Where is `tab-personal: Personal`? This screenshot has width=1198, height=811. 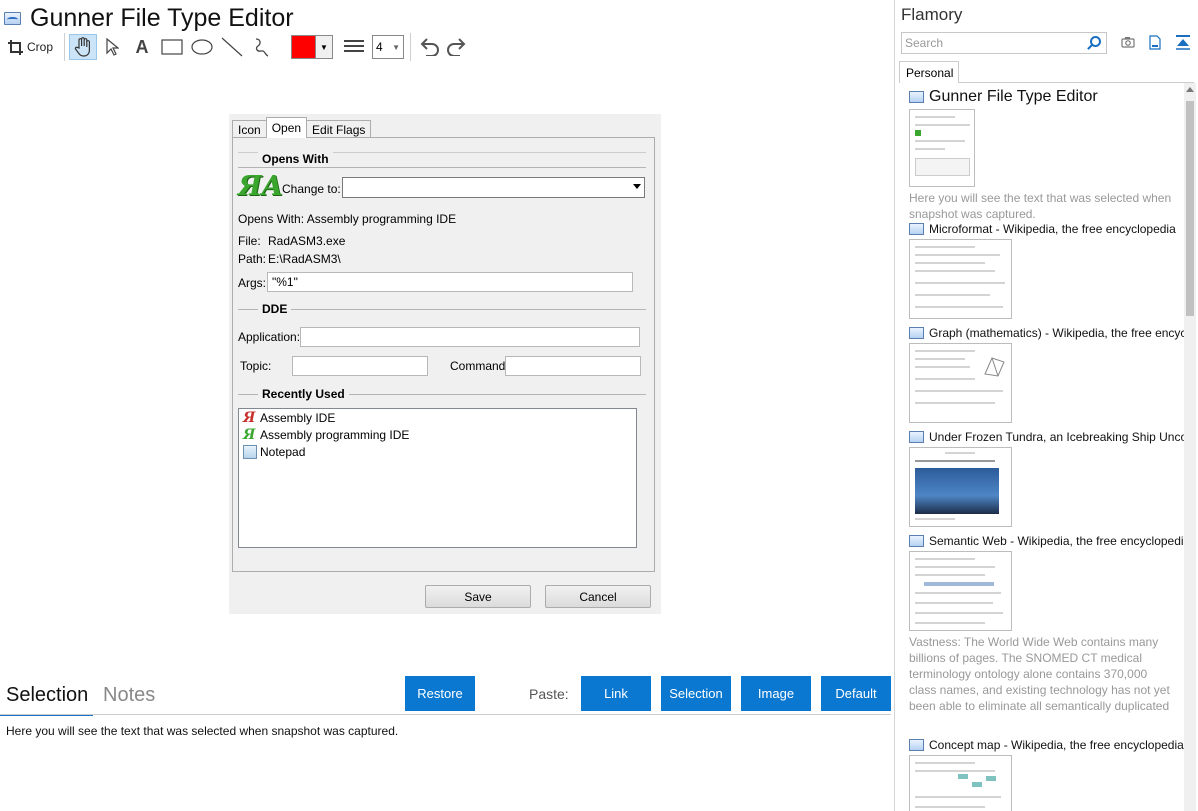 tab-personal: Personal is located at coordinates (929, 72).